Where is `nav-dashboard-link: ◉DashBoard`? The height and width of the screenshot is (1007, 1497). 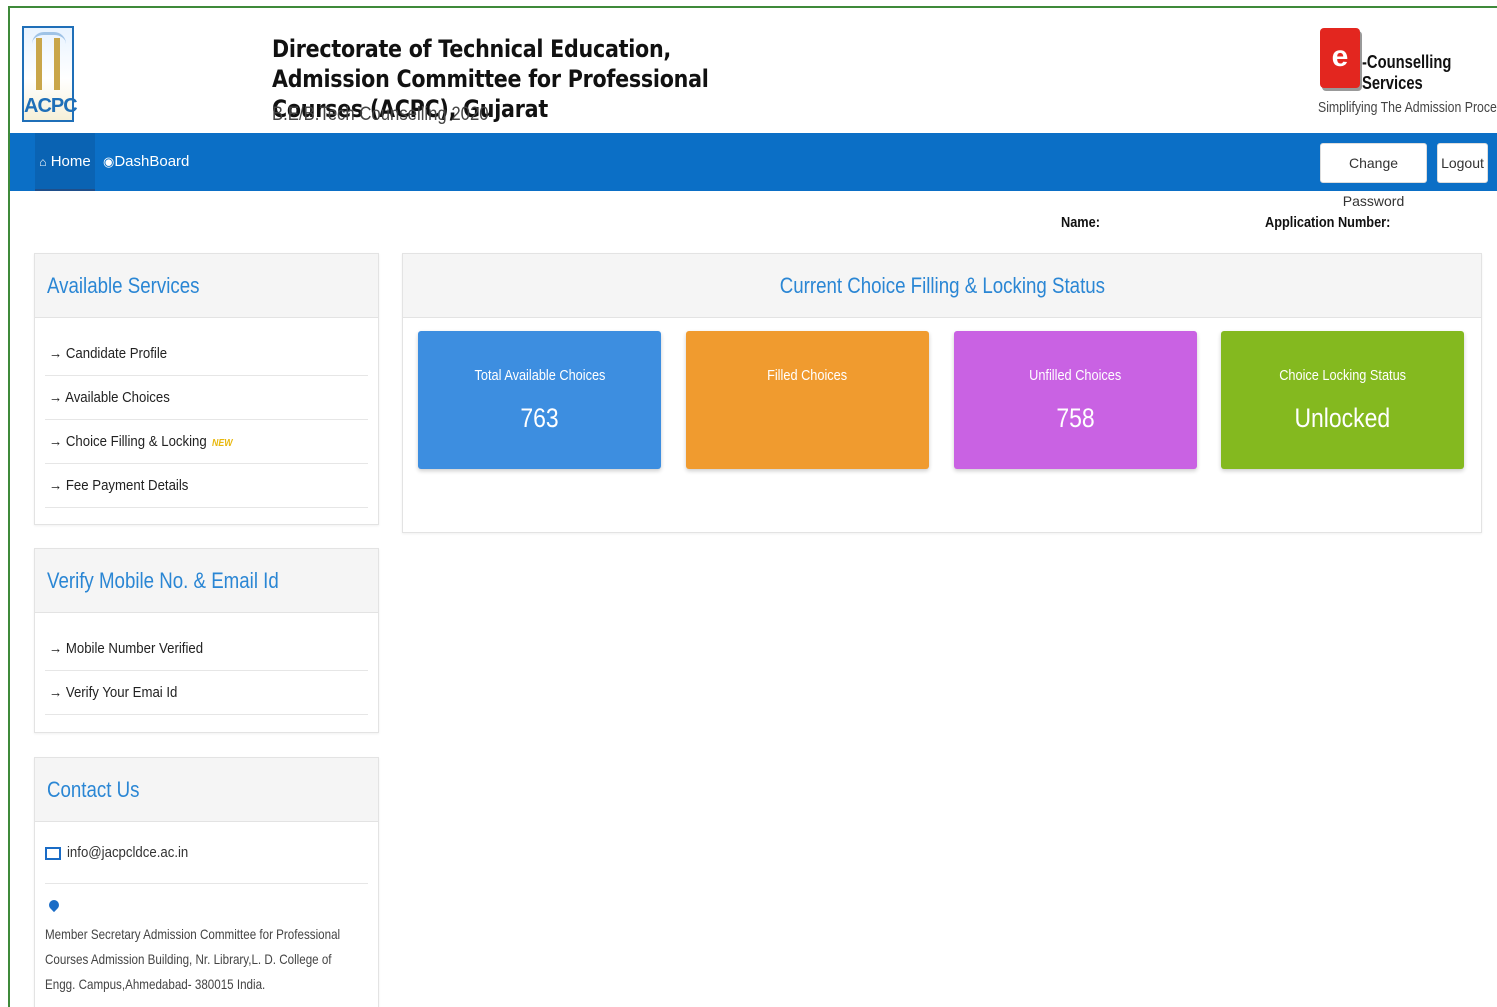 nav-dashboard-link: ◉DashBoard is located at coordinates (146, 162).